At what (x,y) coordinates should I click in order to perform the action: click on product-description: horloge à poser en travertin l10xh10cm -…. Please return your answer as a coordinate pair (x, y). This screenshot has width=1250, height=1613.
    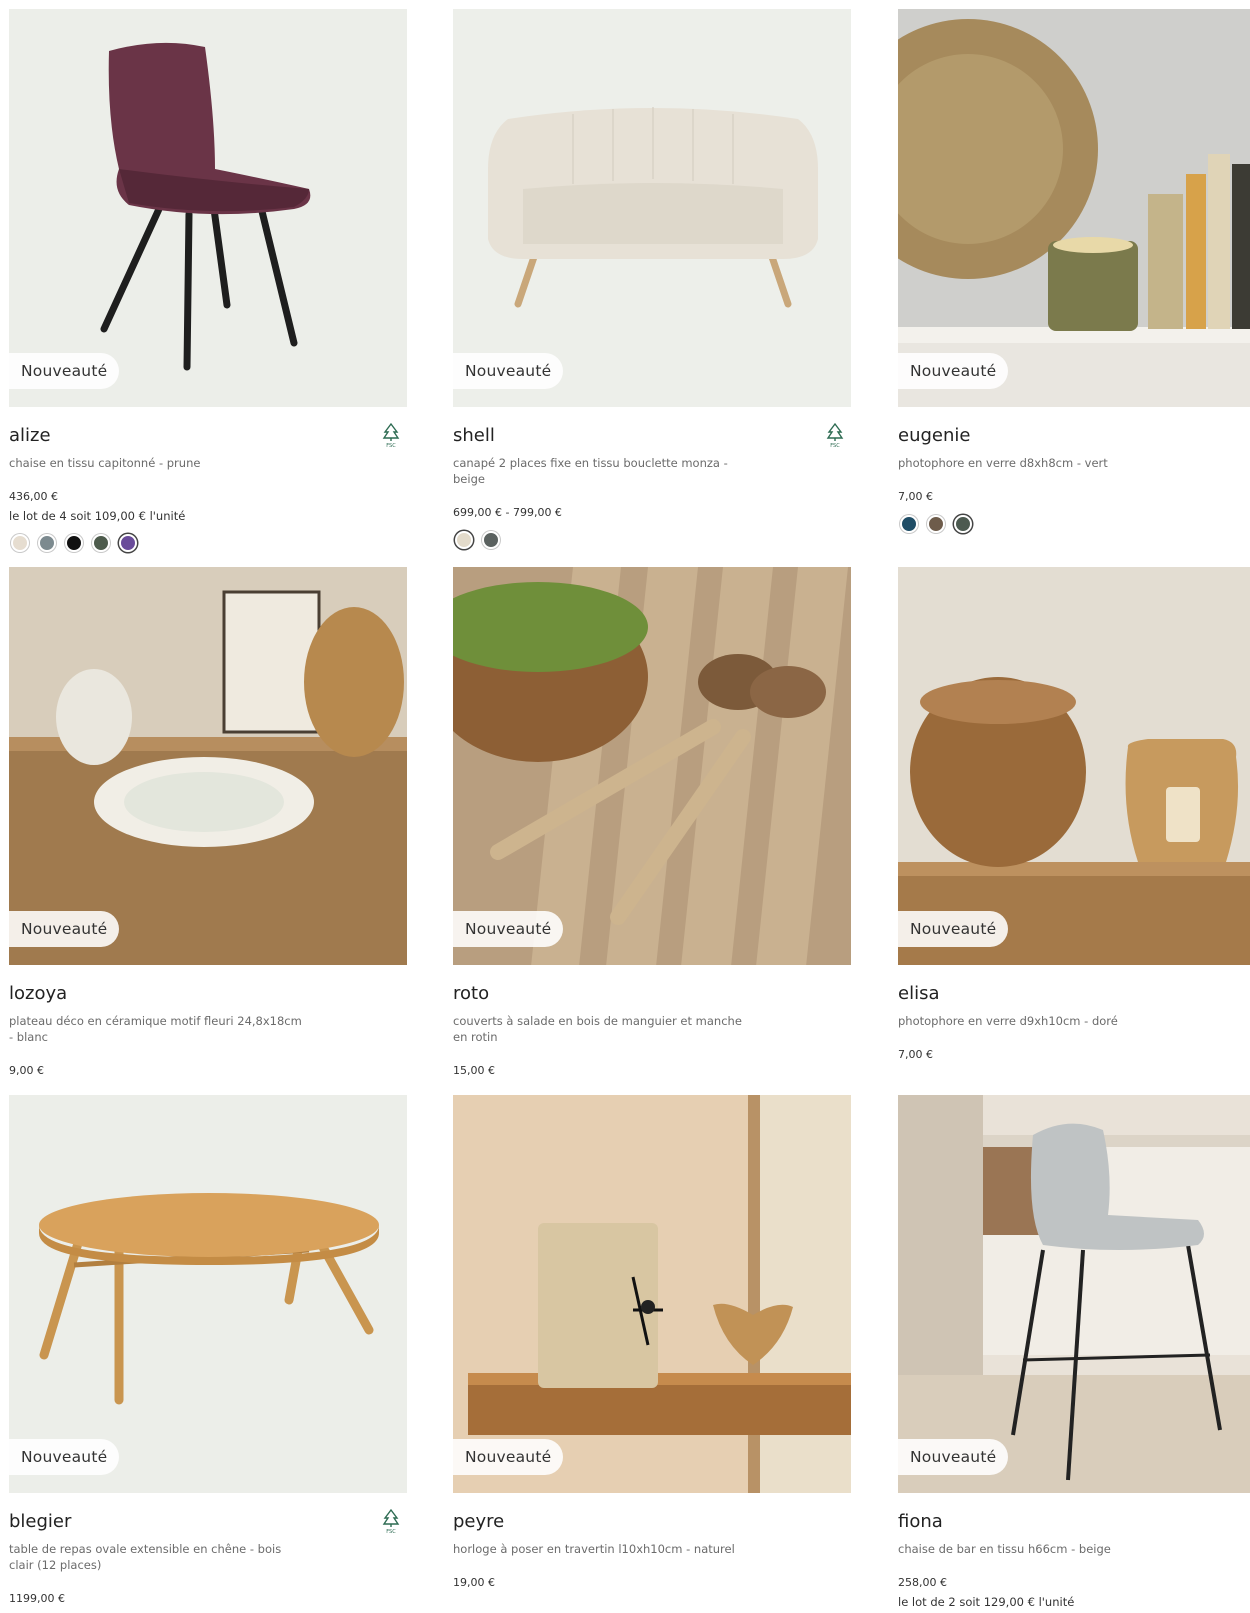
    Looking at the image, I should click on (594, 1549).